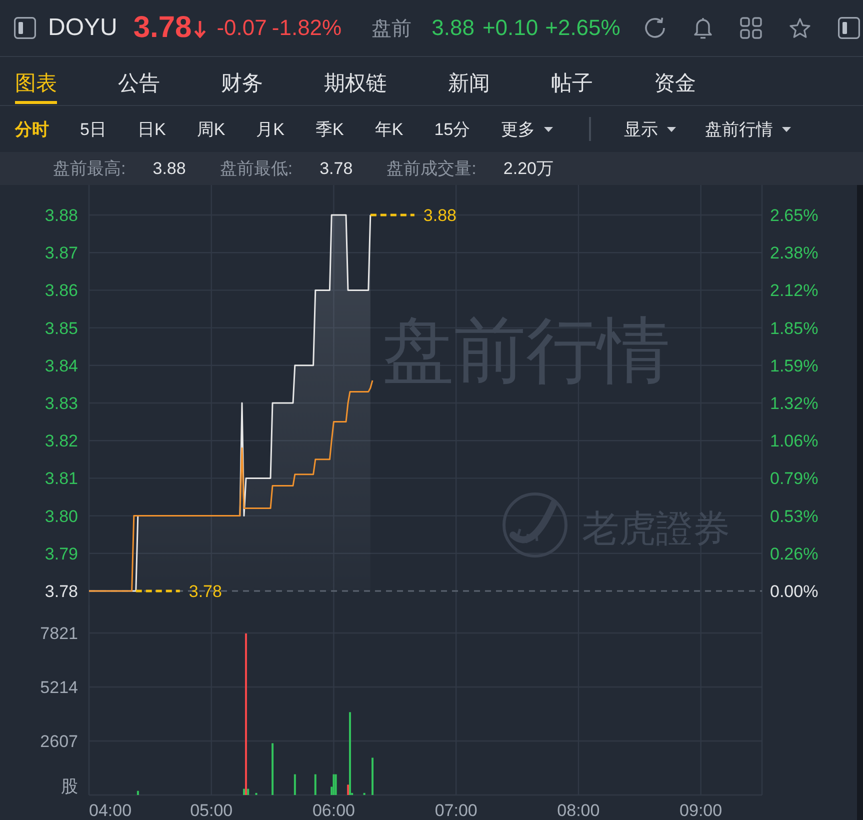 Image resolution: width=863 pixels, height=820 pixels. I want to click on bell-icon, so click(703, 28).